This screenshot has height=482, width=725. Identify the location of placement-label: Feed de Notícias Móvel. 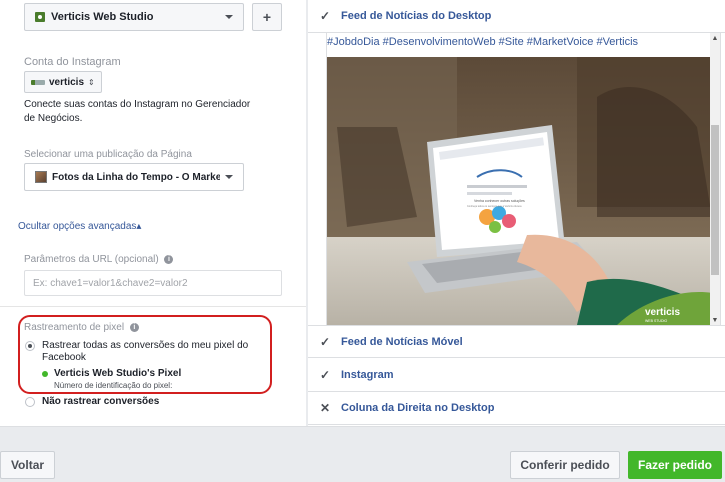
(402, 341).